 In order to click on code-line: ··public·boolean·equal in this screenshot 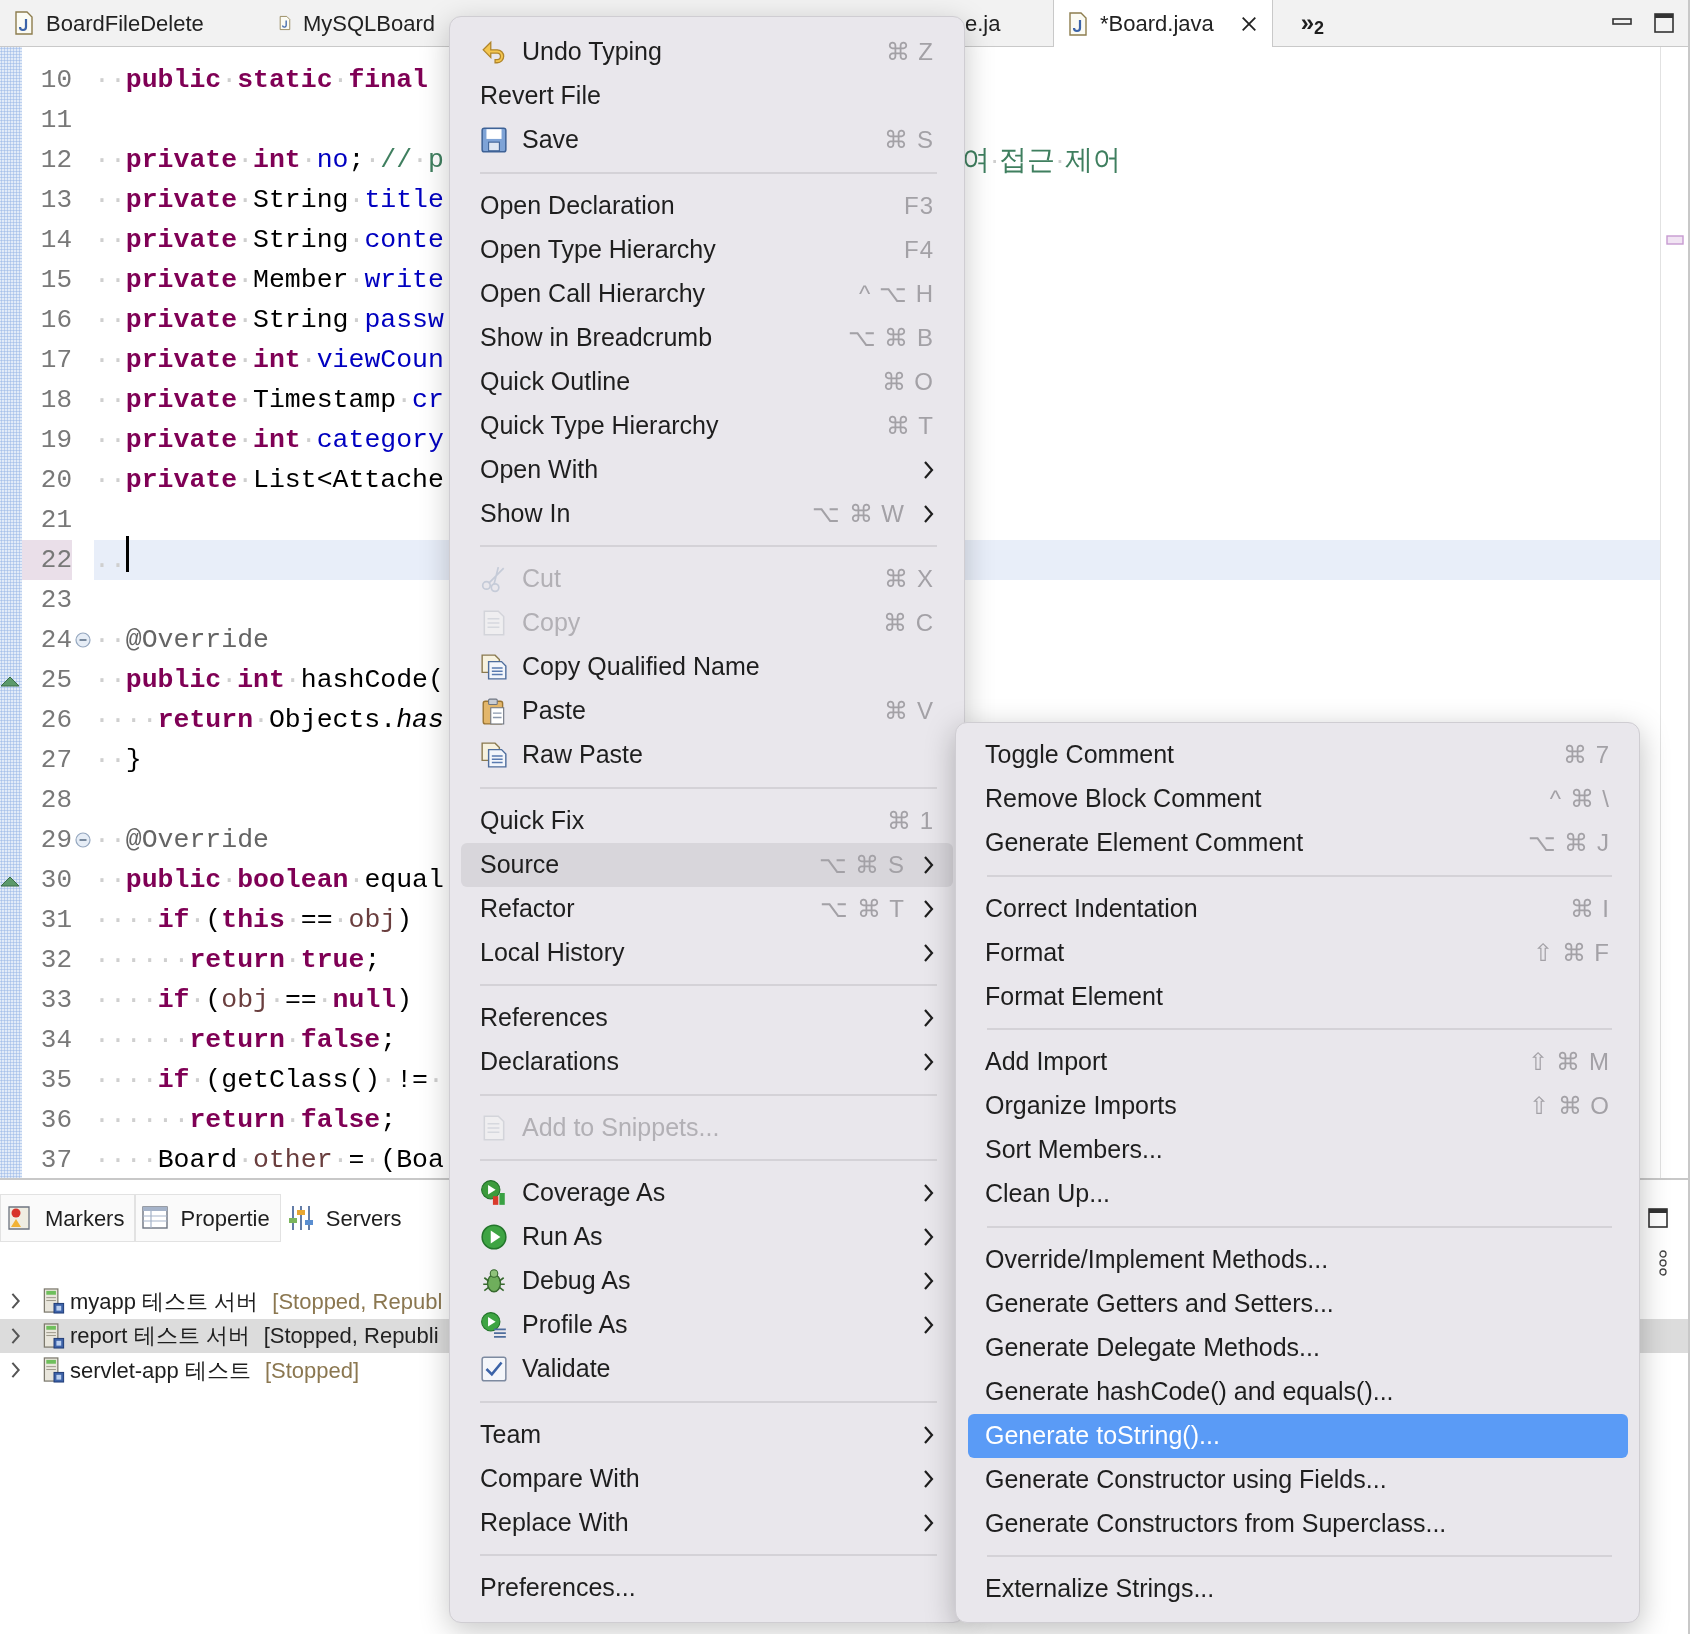, I will do `click(269, 880)`.